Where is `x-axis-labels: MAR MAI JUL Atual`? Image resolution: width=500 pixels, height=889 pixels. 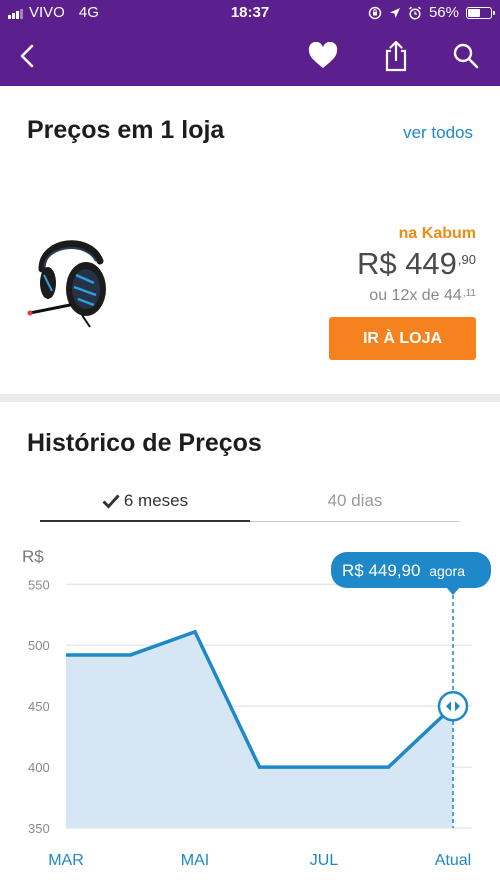 x-axis-labels: MAR MAI JUL Atual is located at coordinates (259, 860).